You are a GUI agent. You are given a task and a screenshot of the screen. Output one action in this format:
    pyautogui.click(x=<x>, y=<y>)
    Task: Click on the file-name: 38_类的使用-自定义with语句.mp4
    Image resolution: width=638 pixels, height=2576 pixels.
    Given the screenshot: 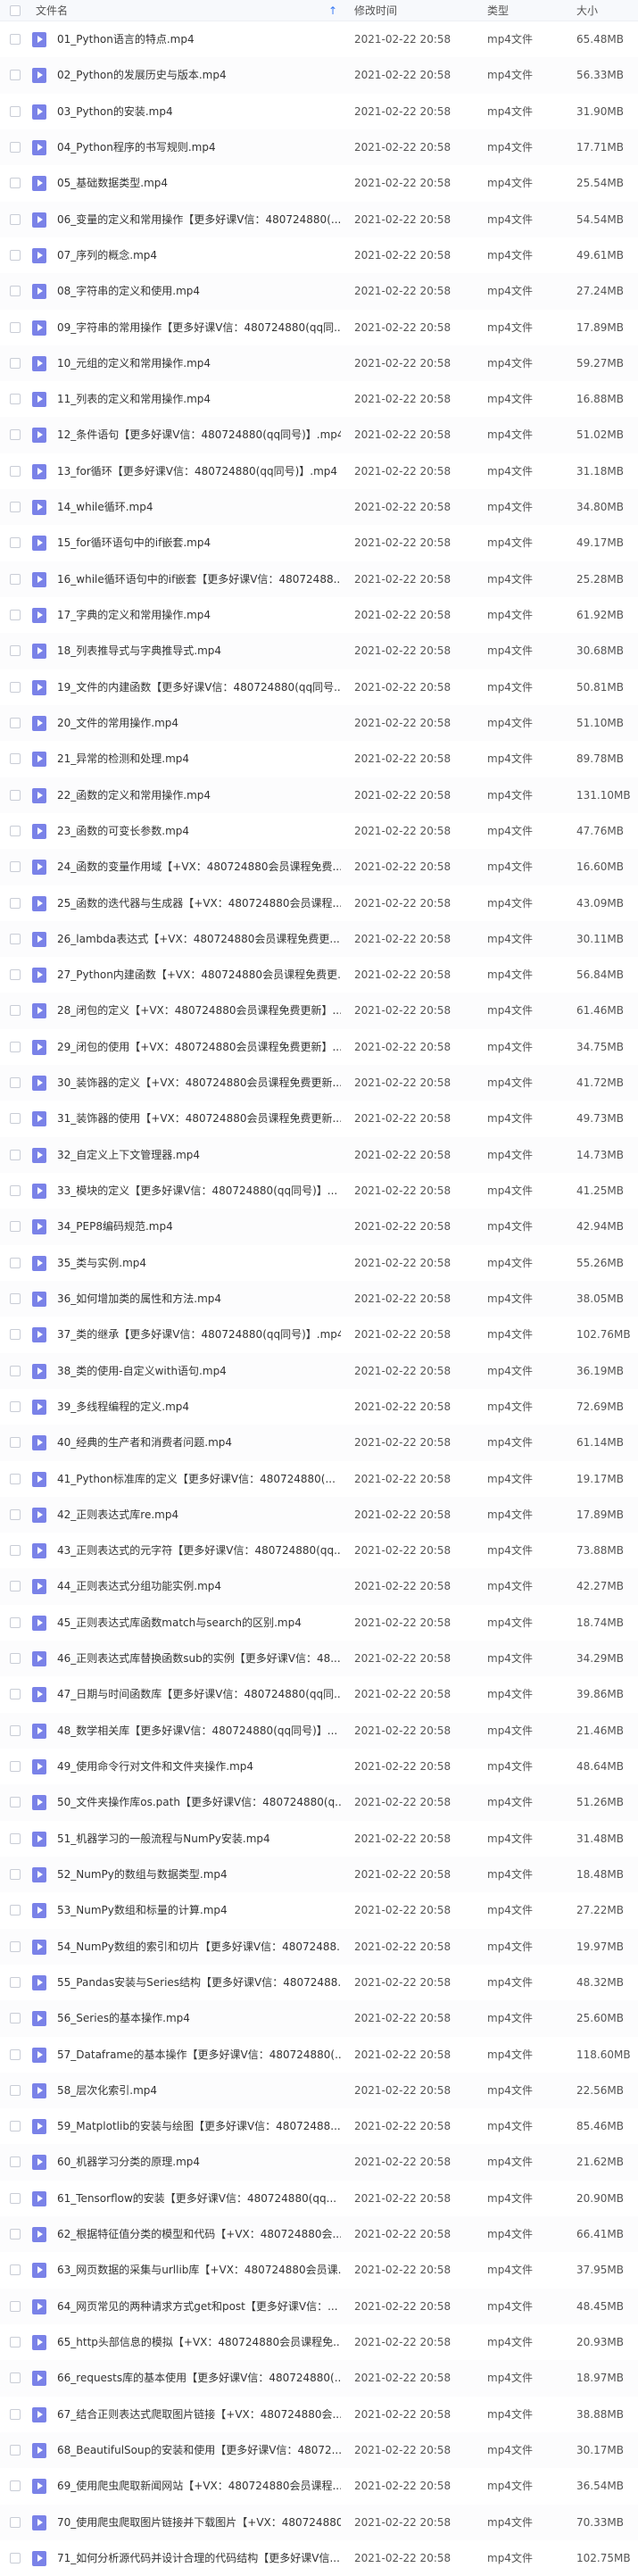 What is the action you would take?
    pyautogui.click(x=199, y=1371)
    